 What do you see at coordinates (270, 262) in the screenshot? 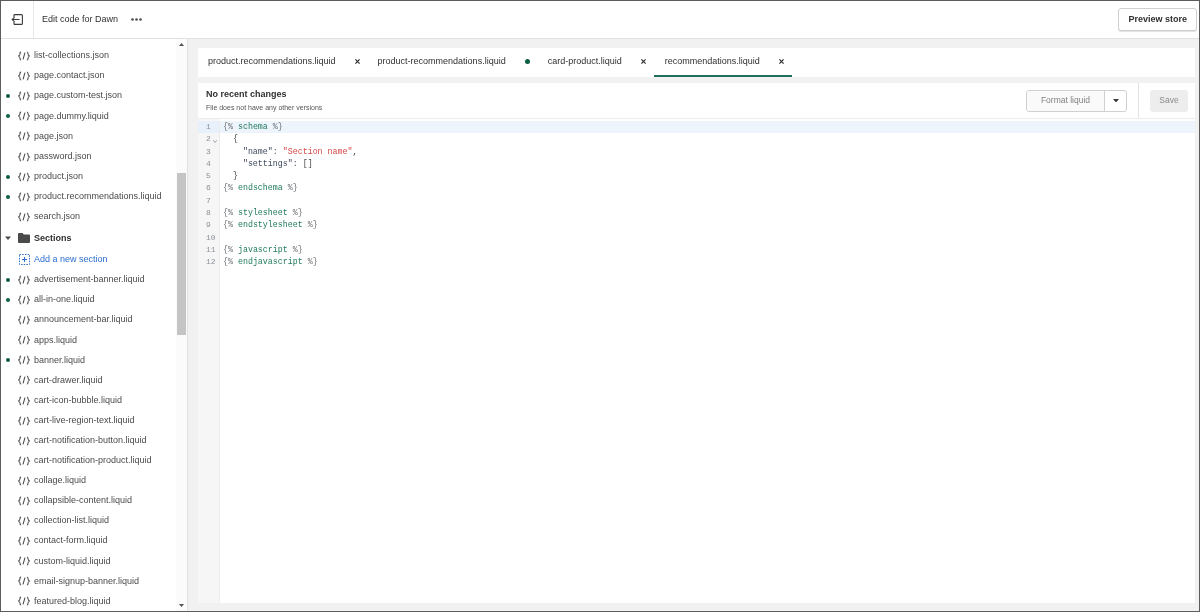
I see `code-line: {% endjavascript %}` at bounding box center [270, 262].